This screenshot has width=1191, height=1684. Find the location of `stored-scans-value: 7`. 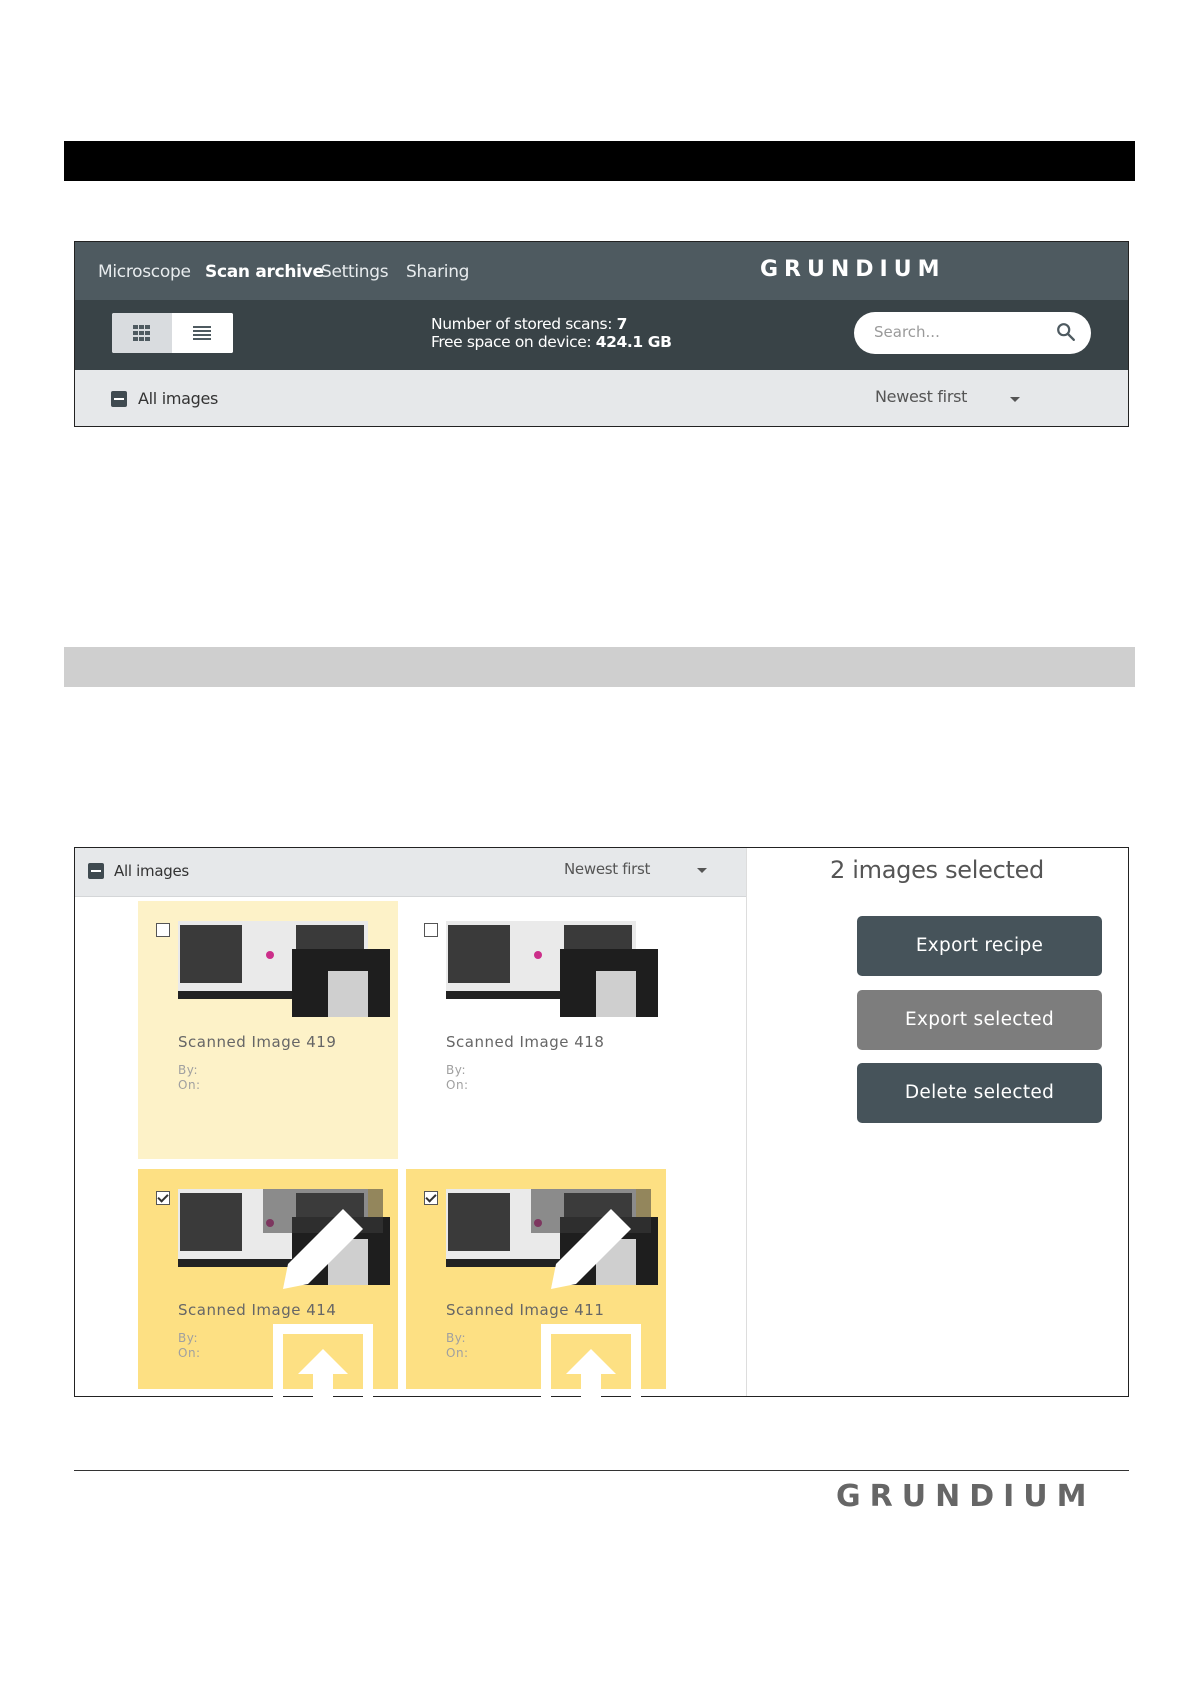

stored-scans-value: 7 is located at coordinates (622, 324).